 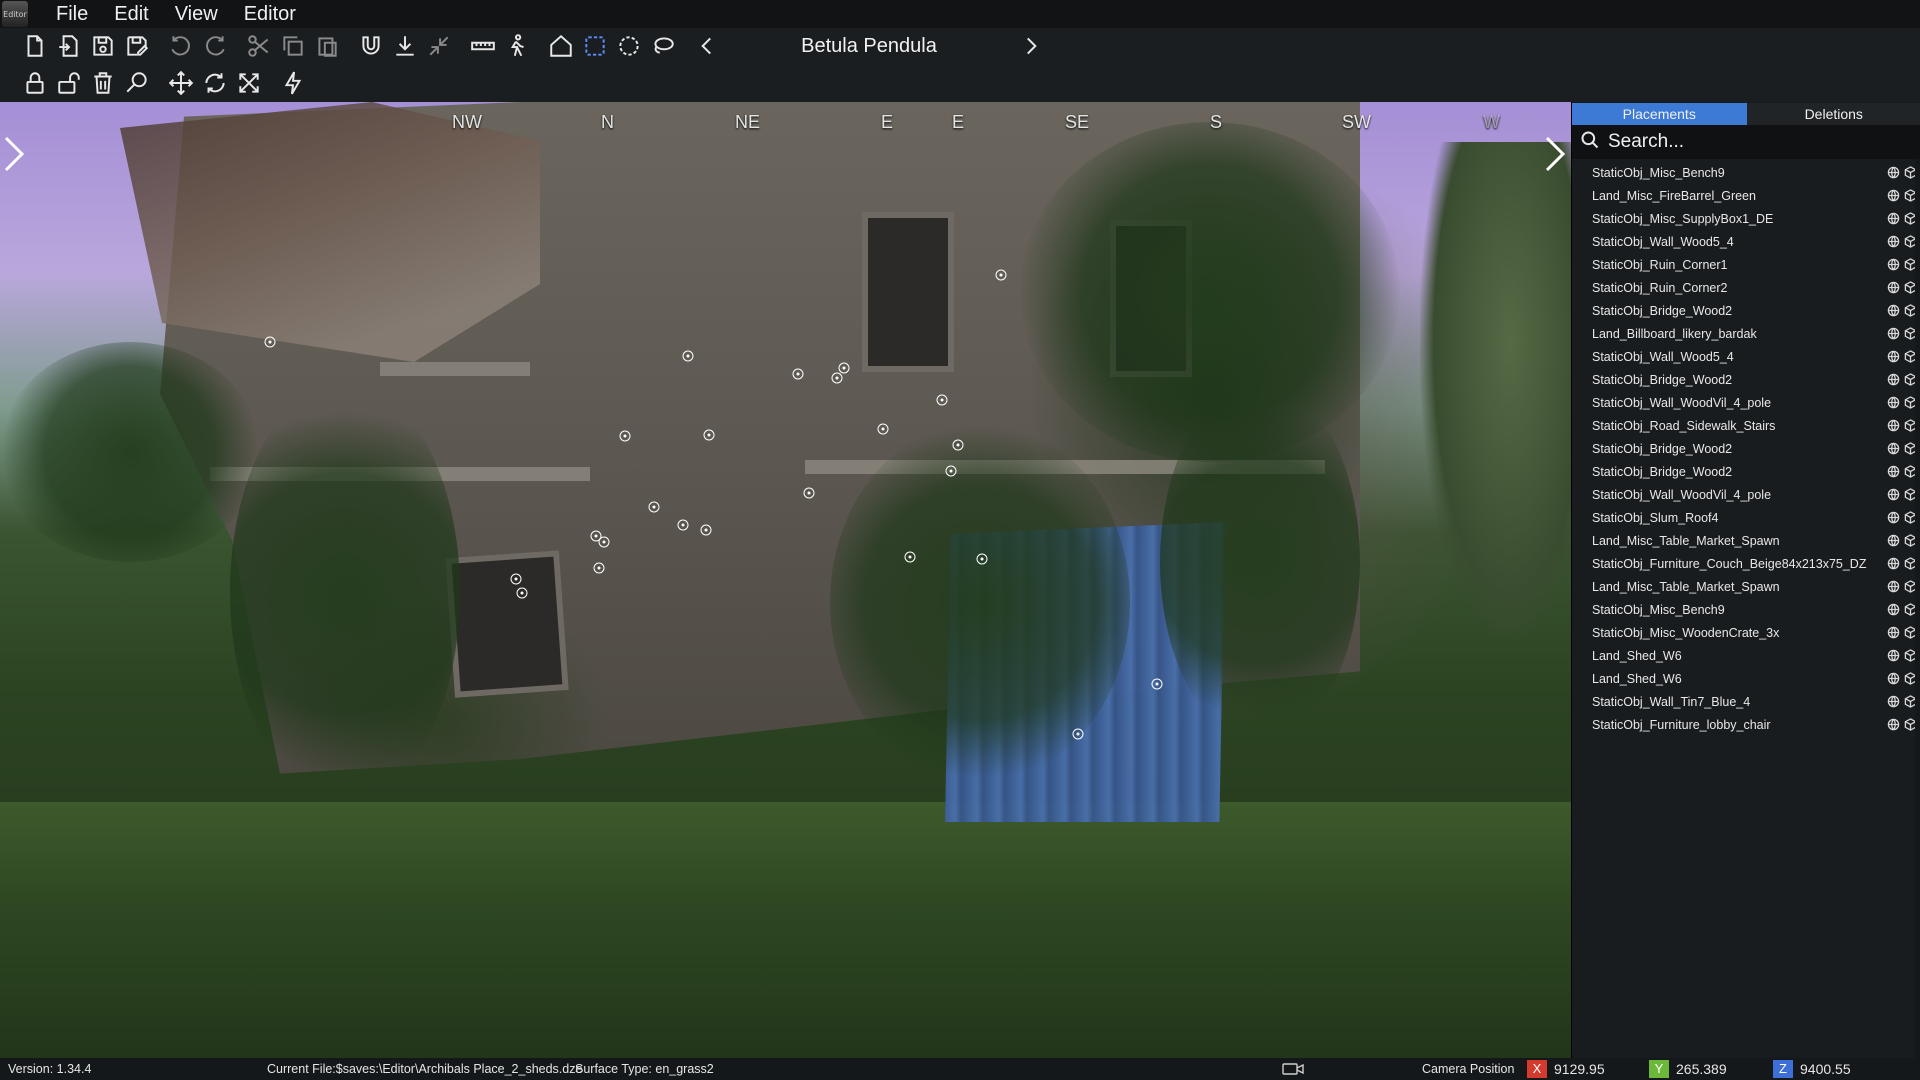 What do you see at coordinates (1746, 517) in the screenshot?
I see `list-item: StaticObj_Slum_Roof4` at bounding box center [1746, 517].